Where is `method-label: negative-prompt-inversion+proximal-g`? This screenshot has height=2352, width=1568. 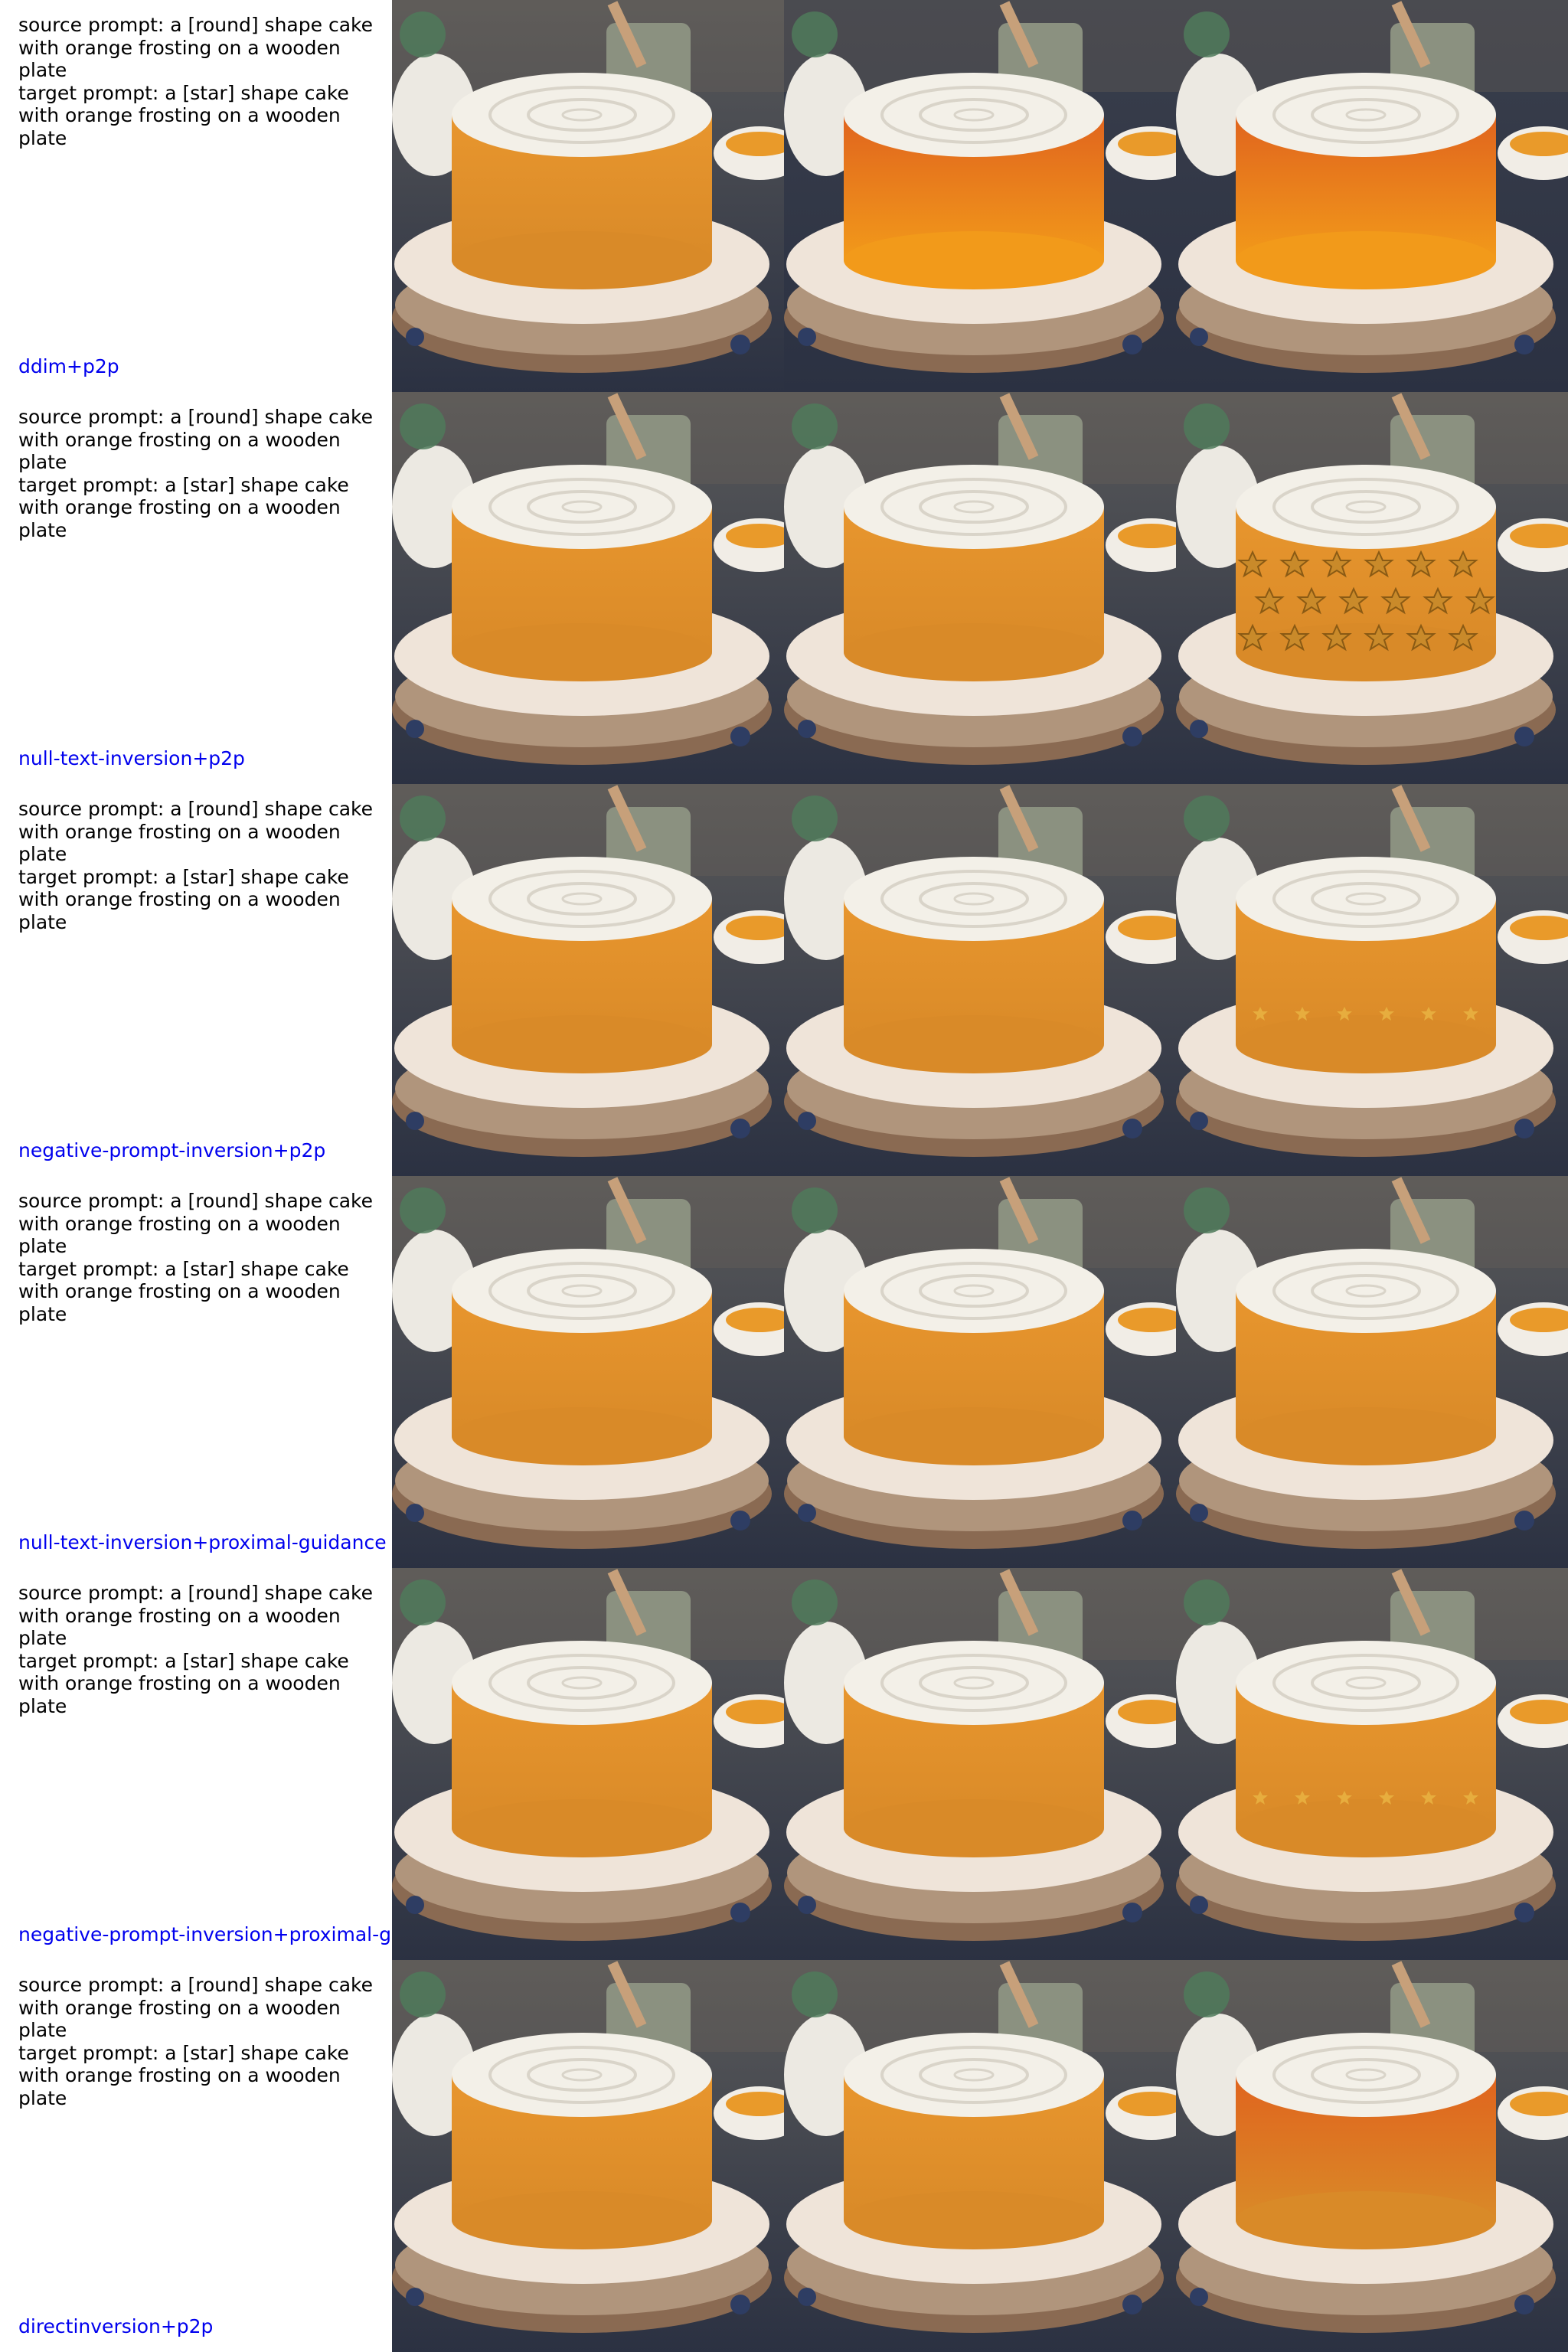 method-label: negative-prompt-inversion+proximal-g is located at coordinates (204, 1934).